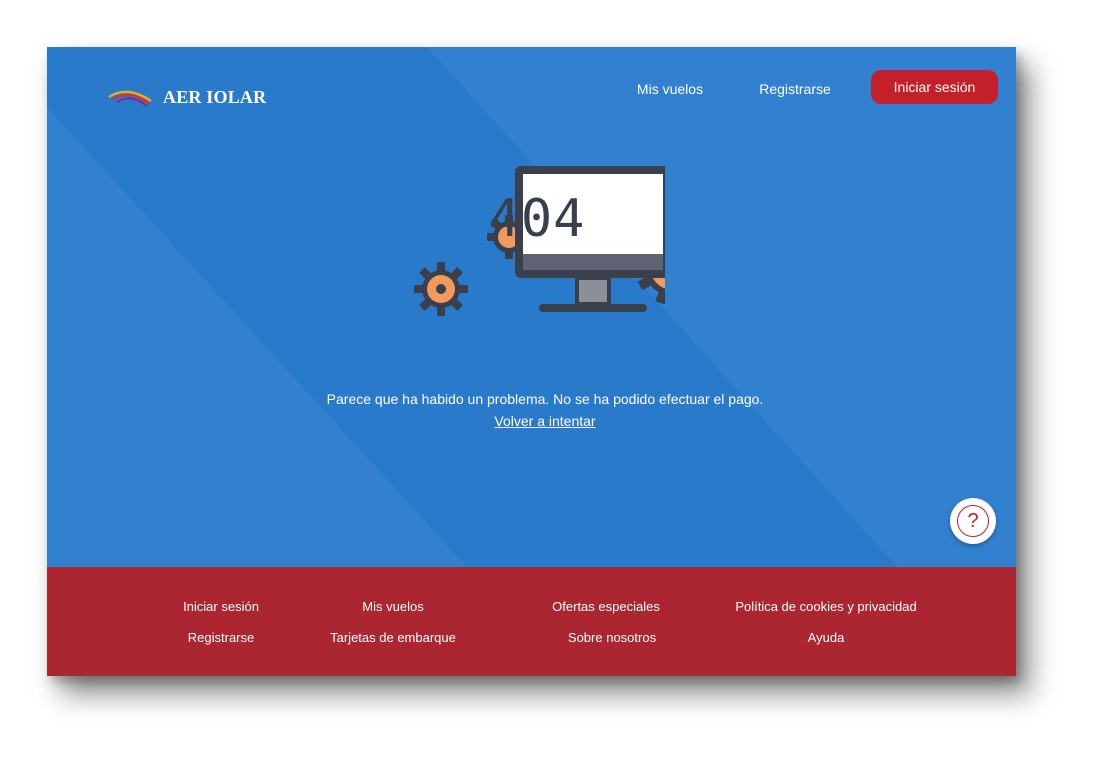 The image size is (1111, 771). I want to click on footer-link-iniciar-sesion: Iniciar sesión, so click(221, 607).